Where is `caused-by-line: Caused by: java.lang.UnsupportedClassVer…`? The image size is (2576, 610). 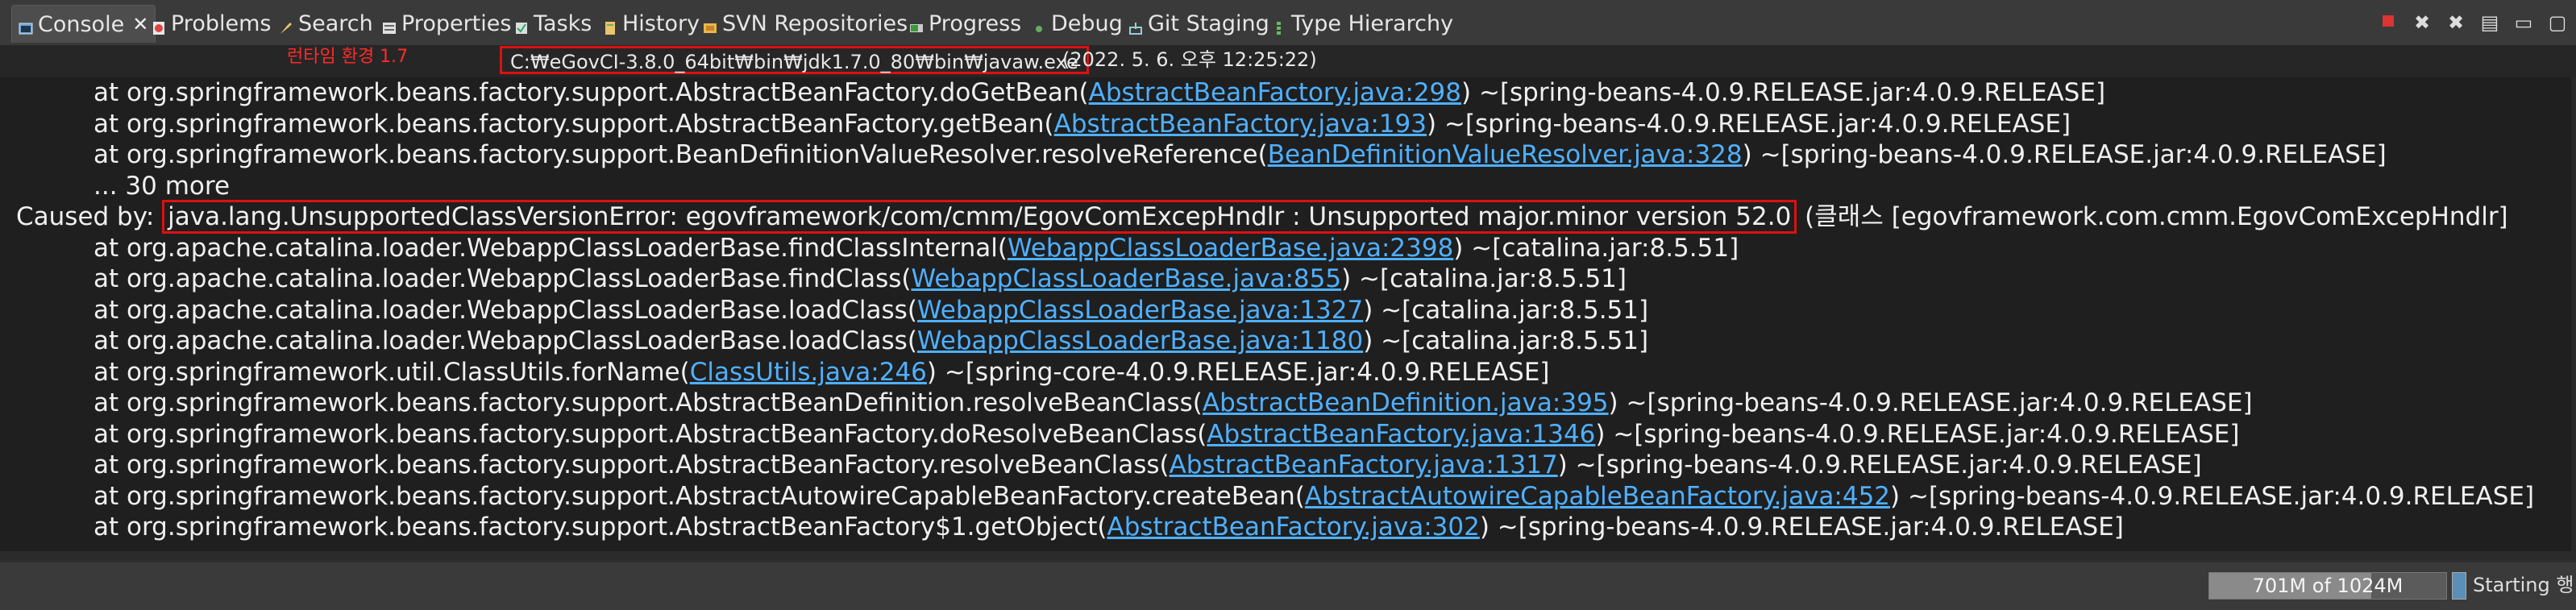 caused-by-line: Caused by: java.lang.UnsupportedClassVer… is located at coordinates (1262, 217).